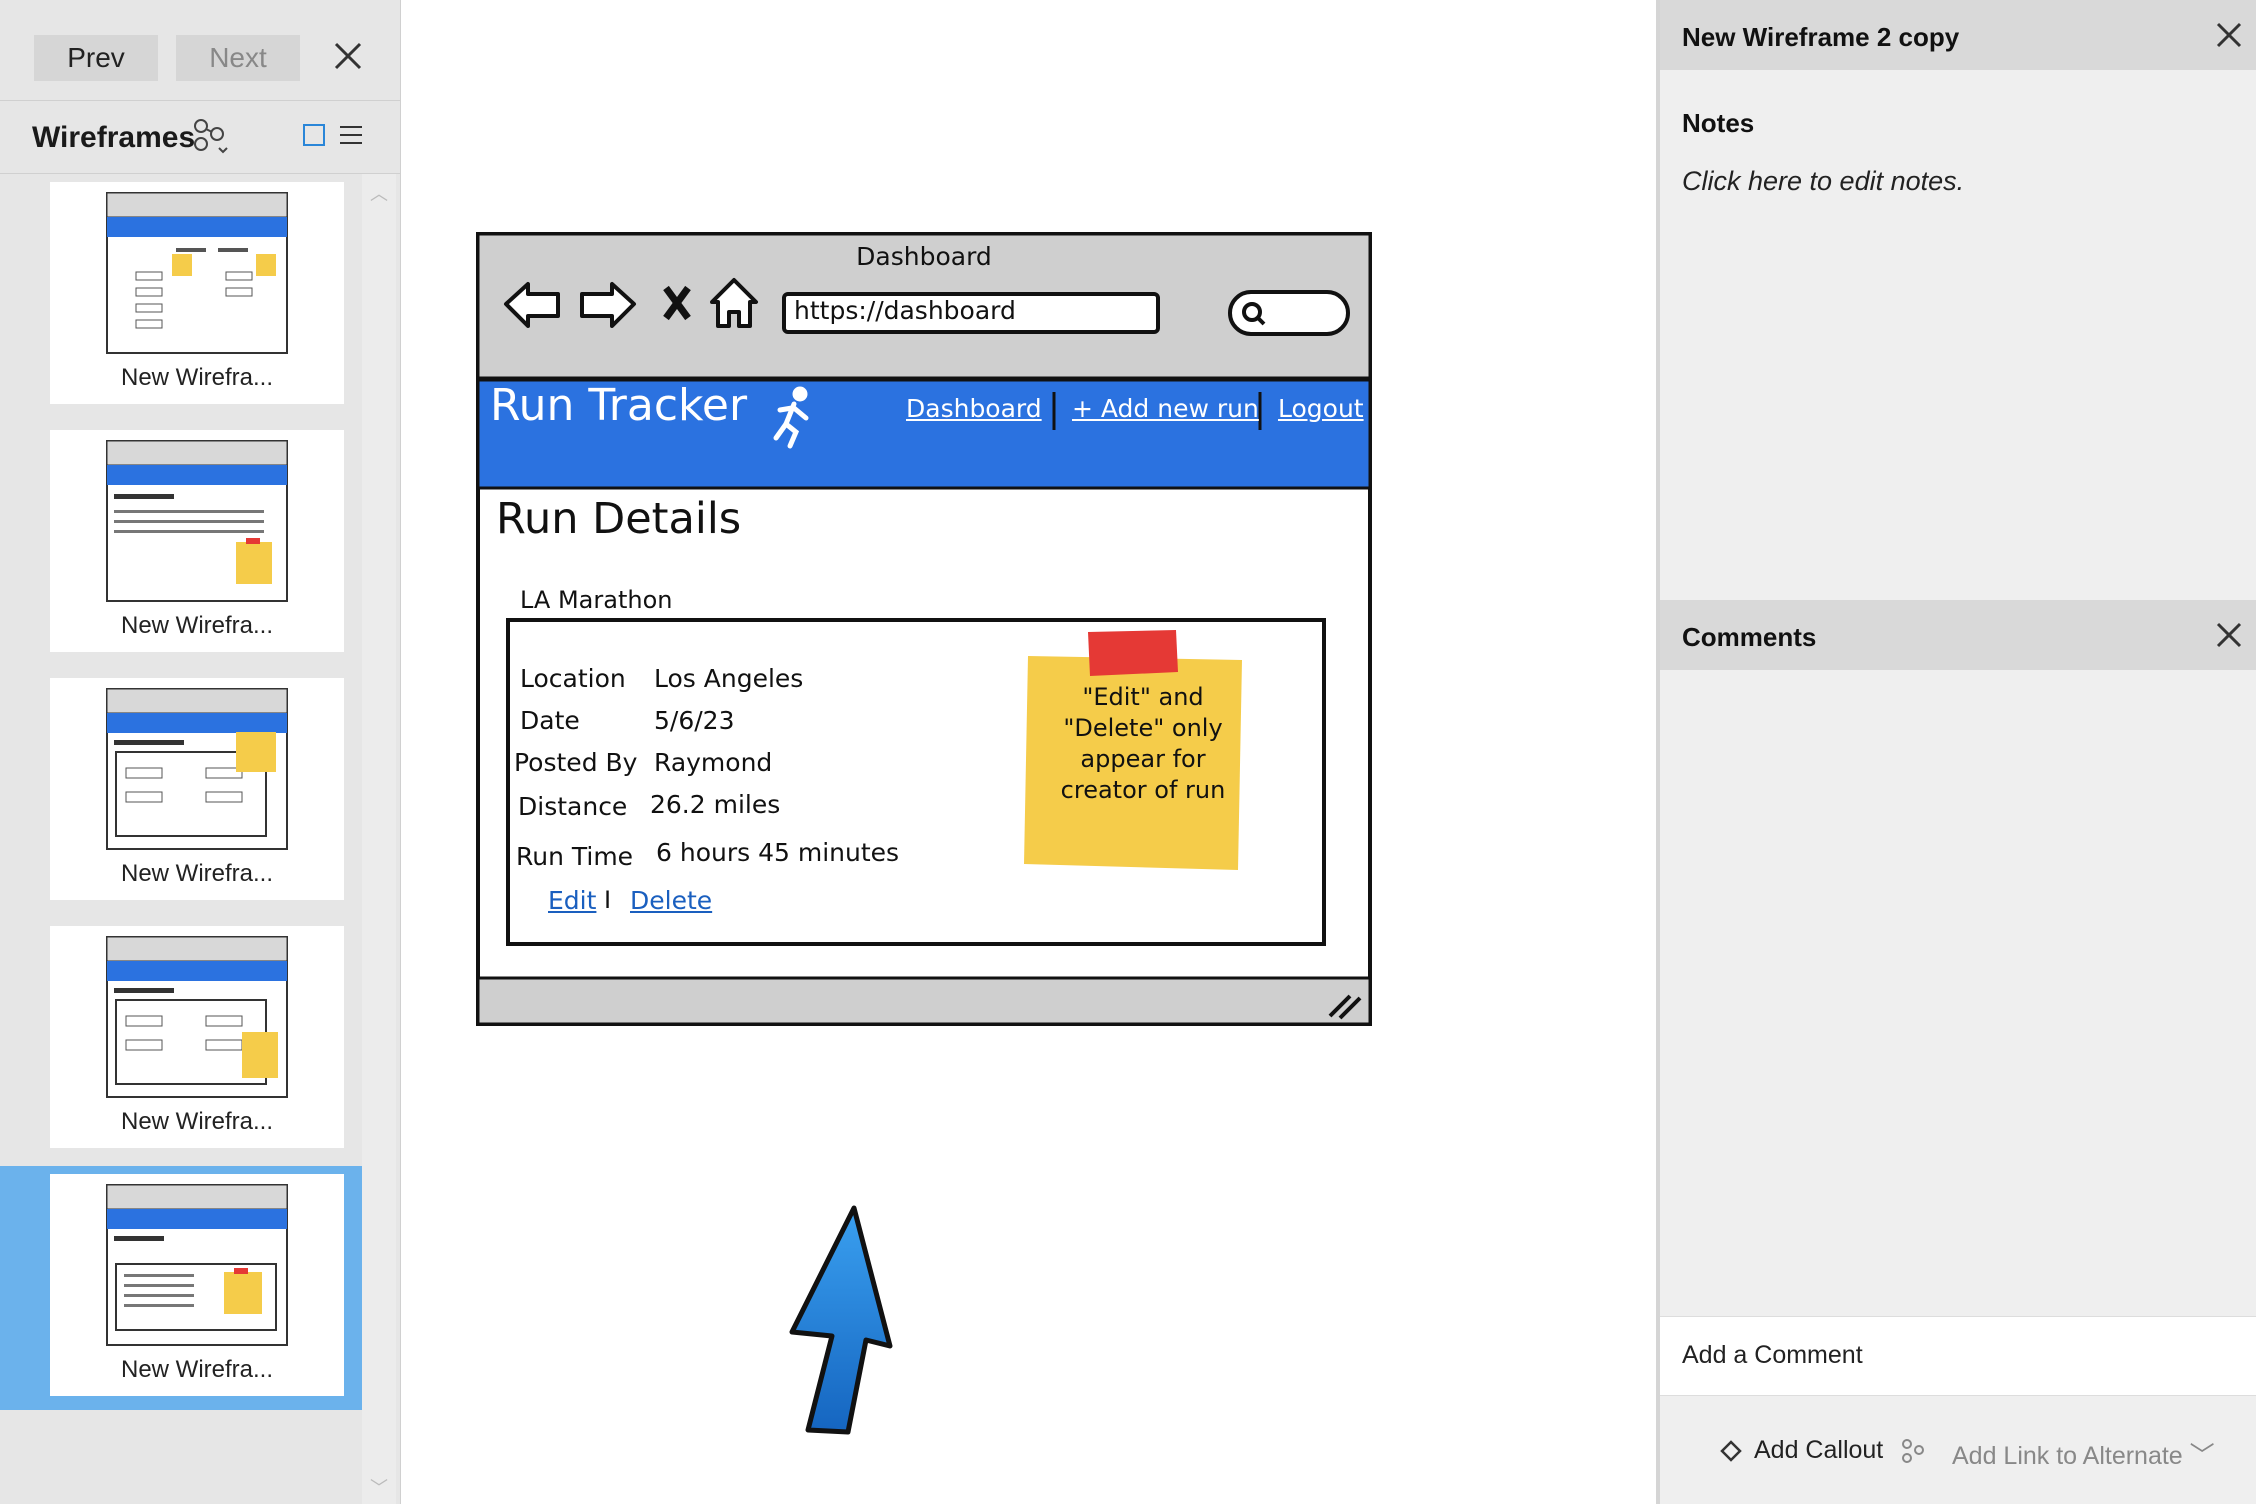  Describe the element at coordinates (96, 58) in the screenshot. I see `prev-button: Prev` at that location.